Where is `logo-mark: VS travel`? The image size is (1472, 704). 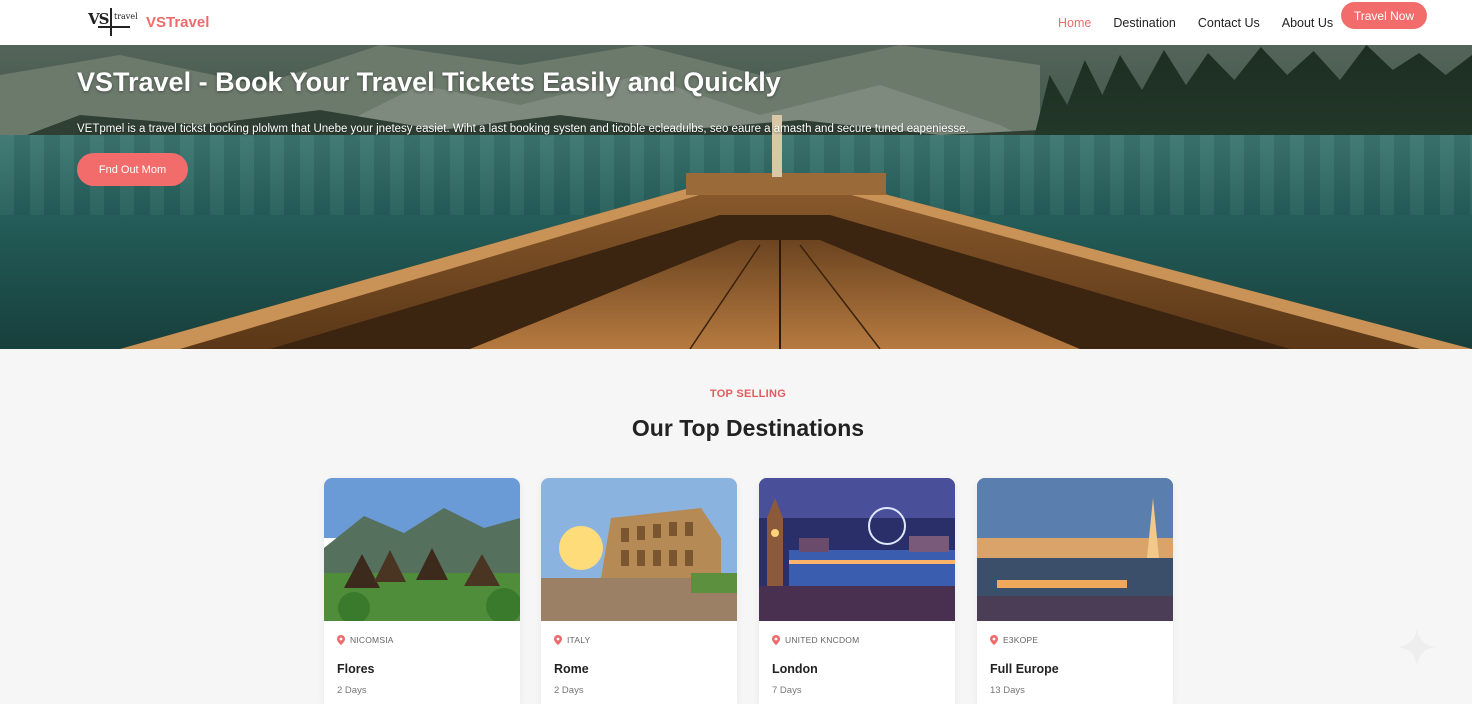 logo-mark: VS travel is located at coordinates (113, 22).